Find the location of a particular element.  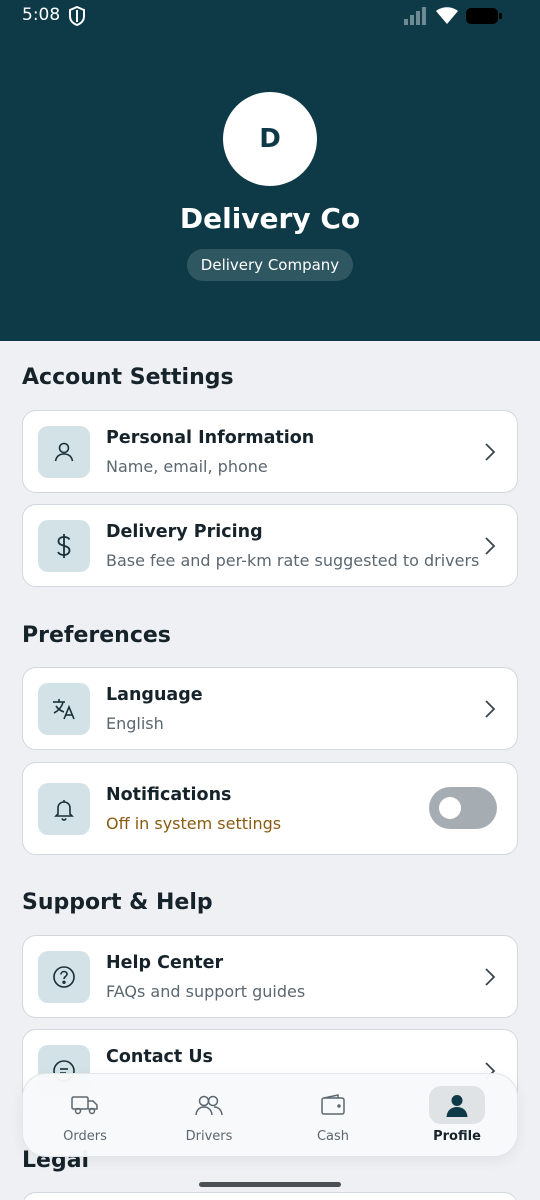

nav-label: Profile is located at coordinates (457, 1136).